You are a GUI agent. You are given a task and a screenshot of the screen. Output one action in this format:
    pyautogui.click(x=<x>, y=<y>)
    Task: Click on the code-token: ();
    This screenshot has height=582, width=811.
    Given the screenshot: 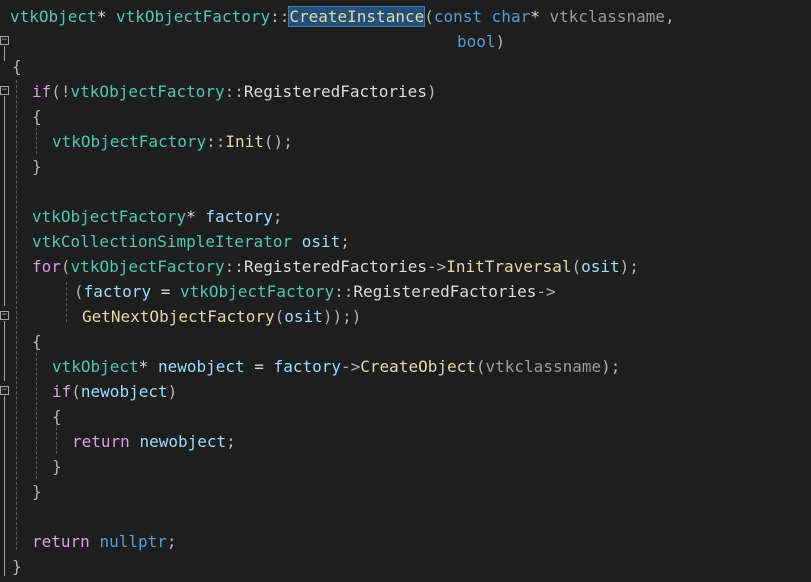 What is the action you would take?
    pyautogui.click(x=278, y=141)
    